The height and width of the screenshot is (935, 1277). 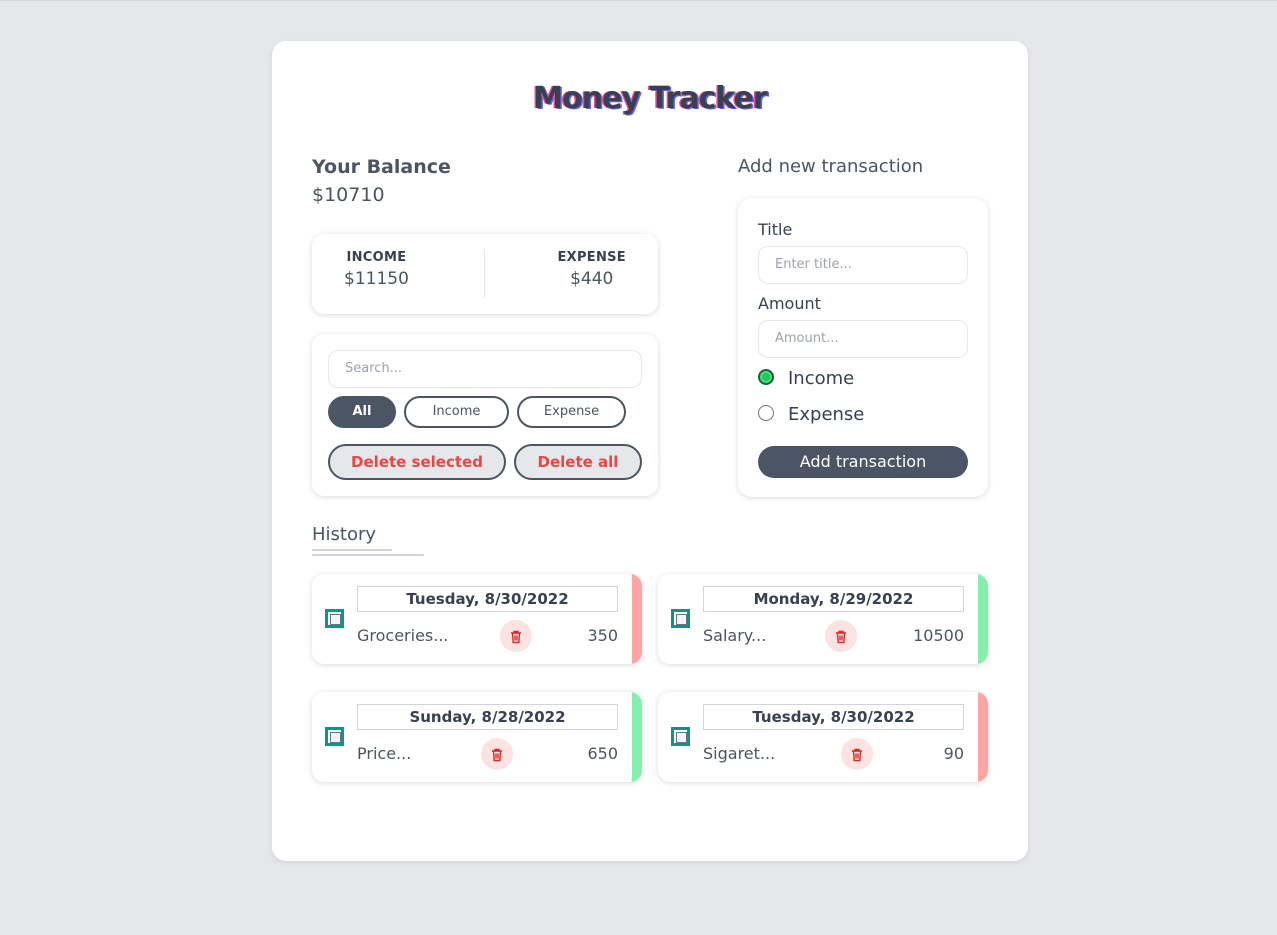 What do you see at coordinates (376, 257) in the screenshot?
I see `income-label: INCOME` at bounding box center [376, 257].